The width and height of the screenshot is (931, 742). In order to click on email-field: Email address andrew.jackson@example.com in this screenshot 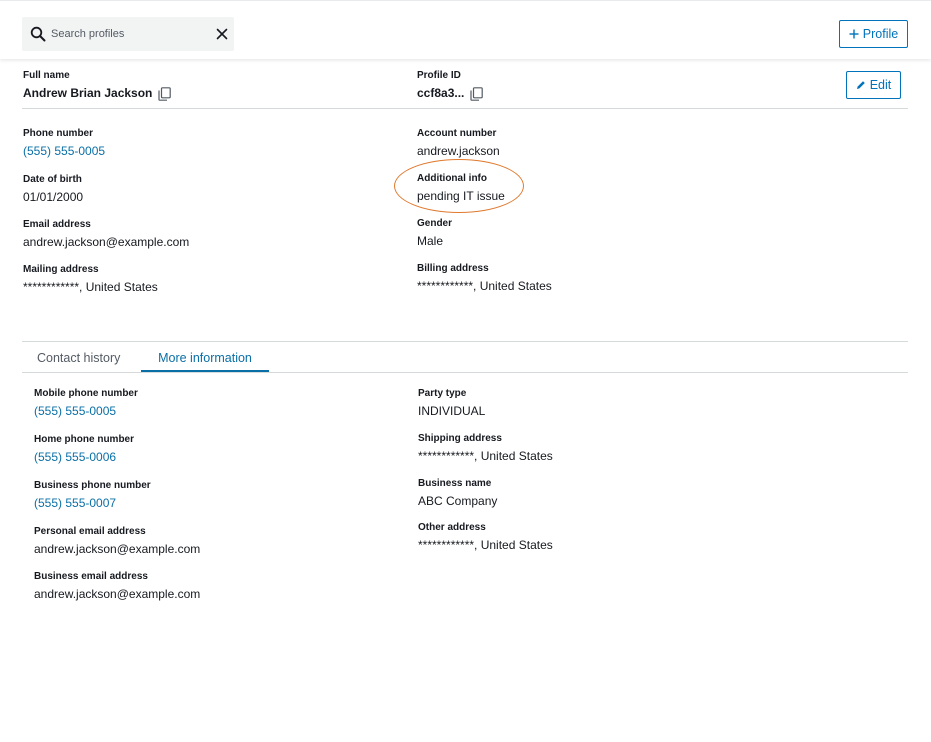, I will do `click(106, 234)`.